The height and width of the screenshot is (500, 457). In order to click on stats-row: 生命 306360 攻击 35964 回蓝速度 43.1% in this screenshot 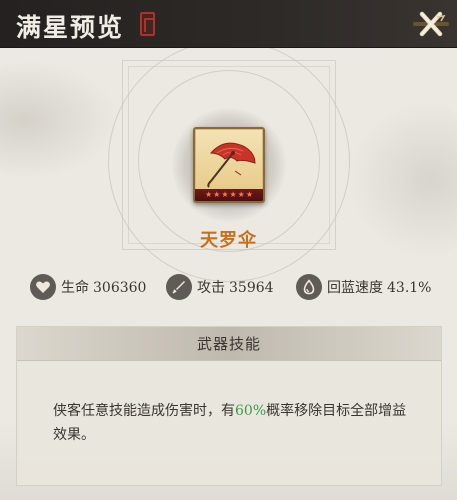, I will do `click(228, 287)`.